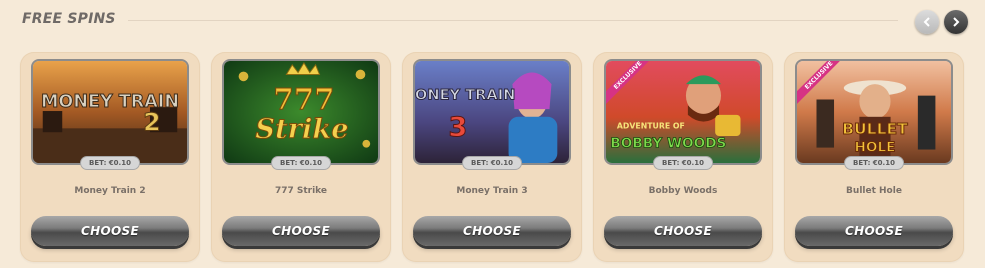  I want to click on game-thumbnail: 777 Strike, so click(301, 112).